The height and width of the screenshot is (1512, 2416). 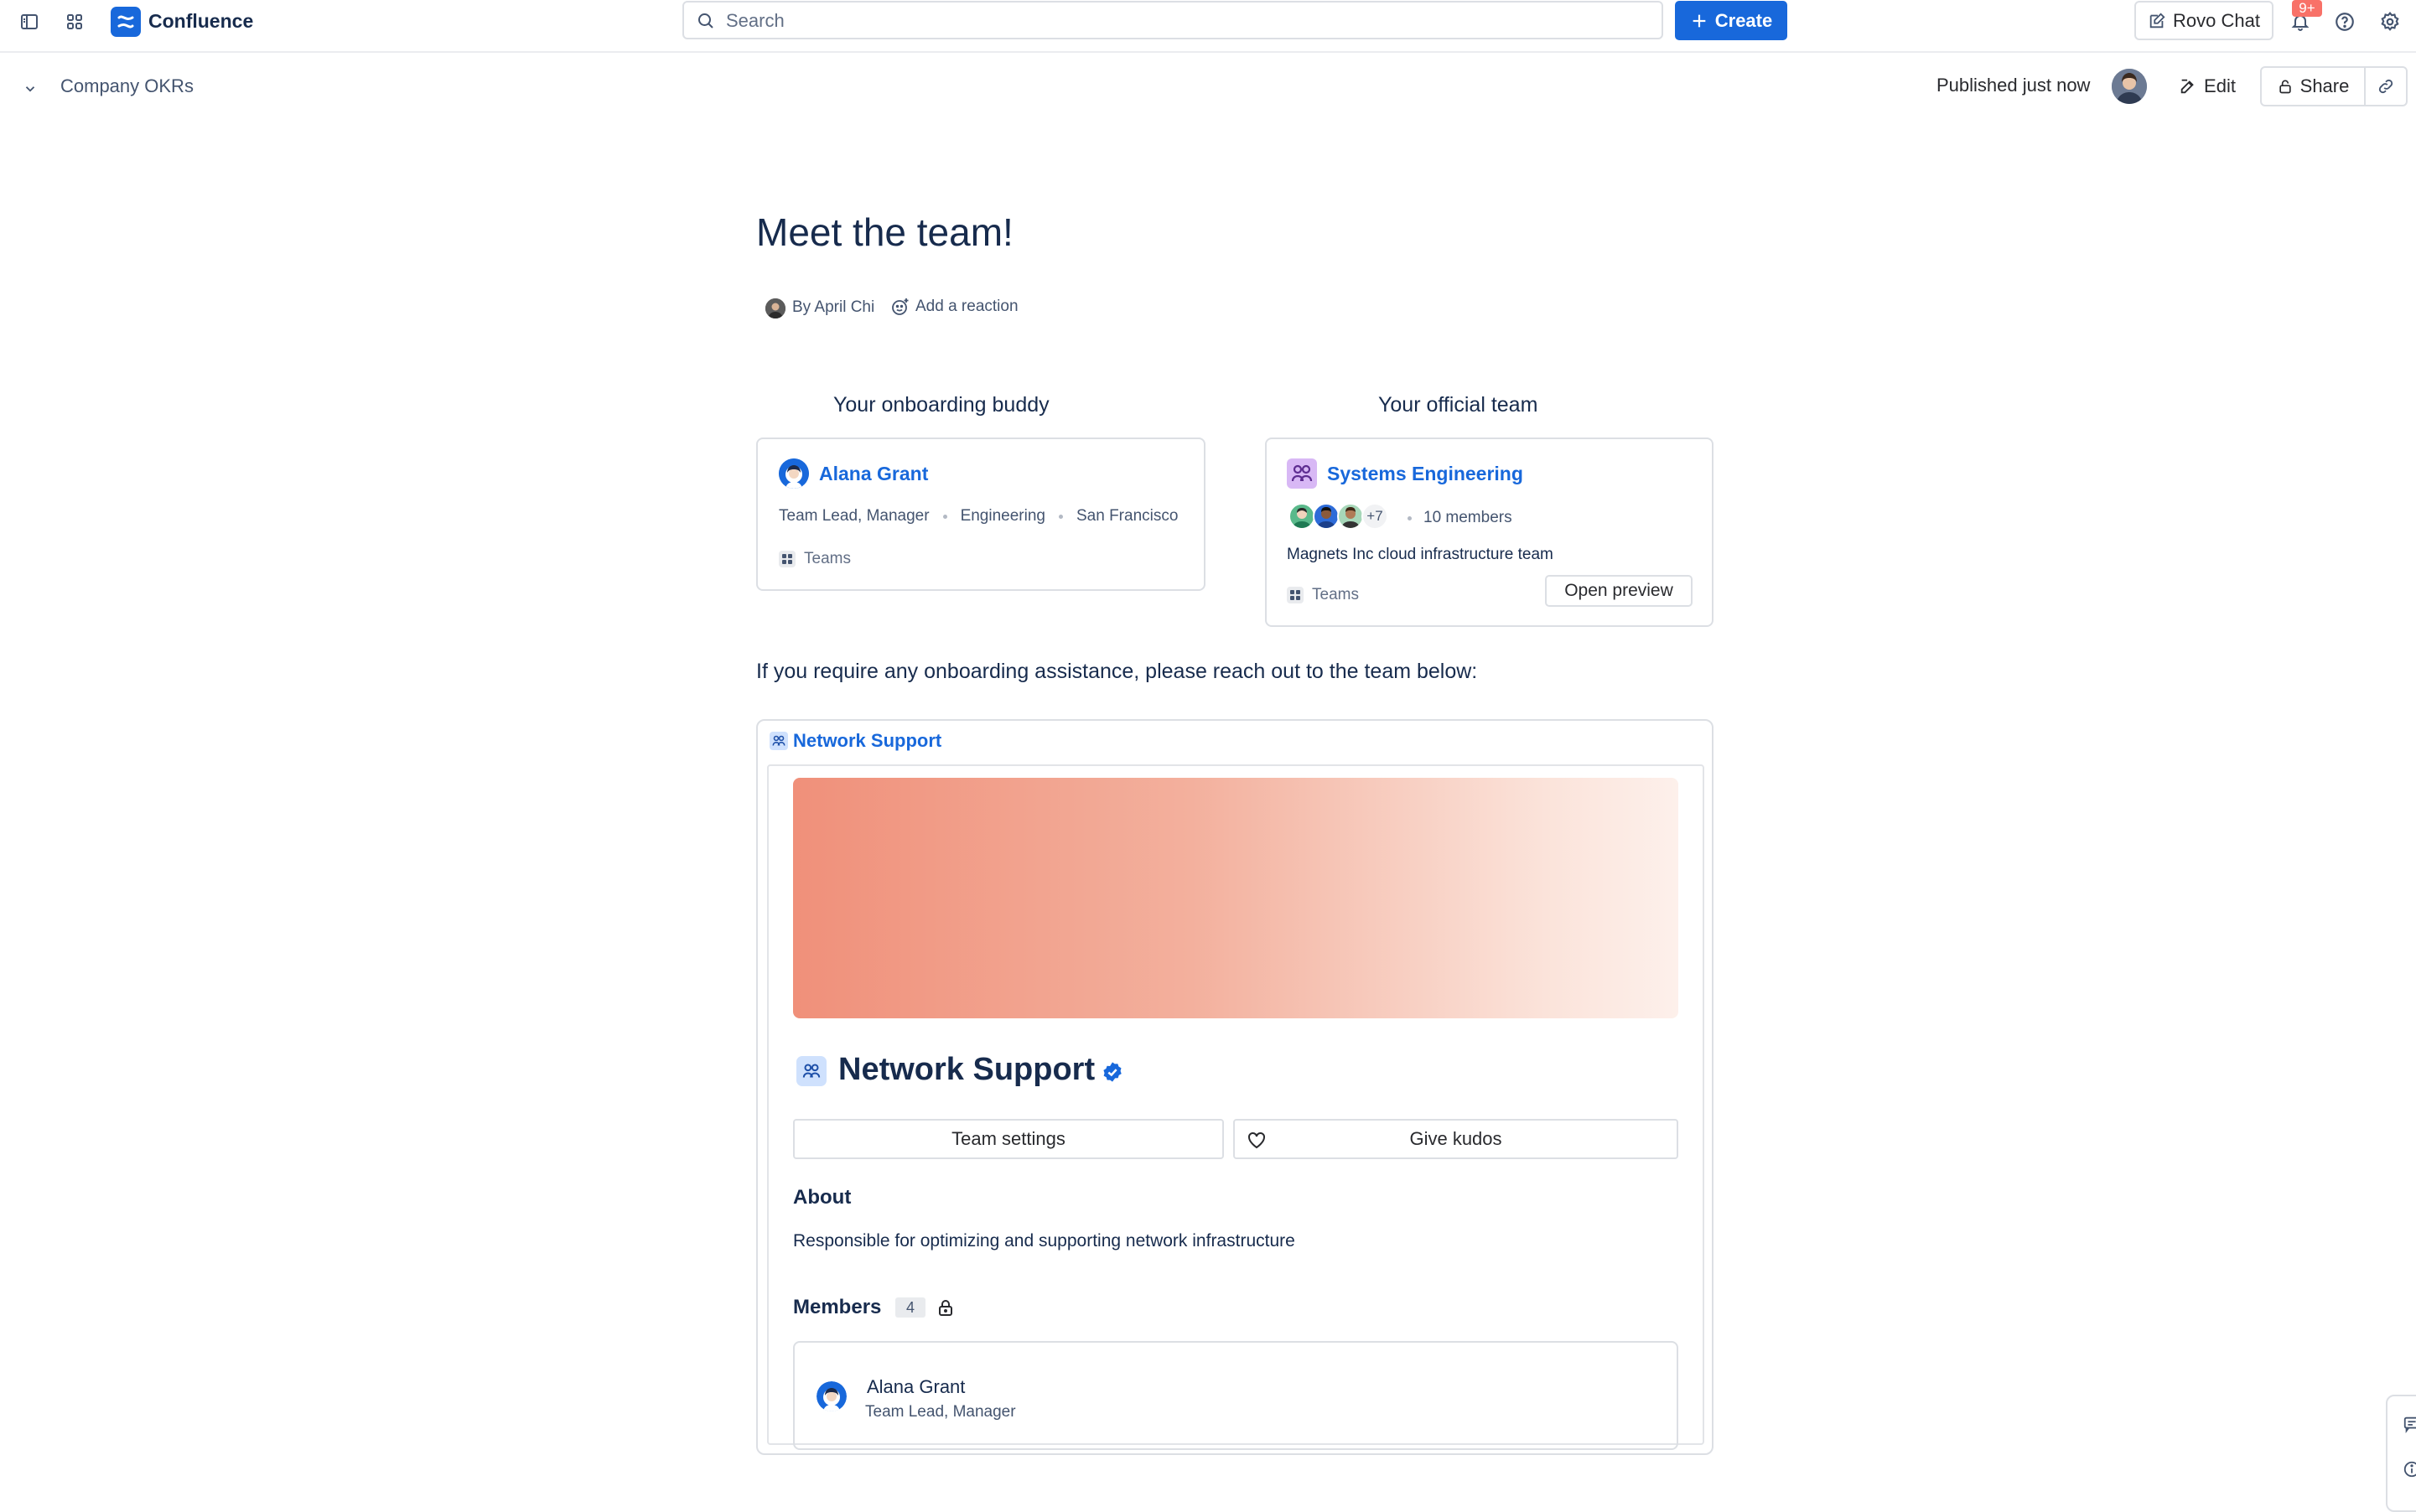 What do you see at coordinates (2410, 1424) in the screenshot?
I see `comment-icon` at bounding box center [2410, 1424].